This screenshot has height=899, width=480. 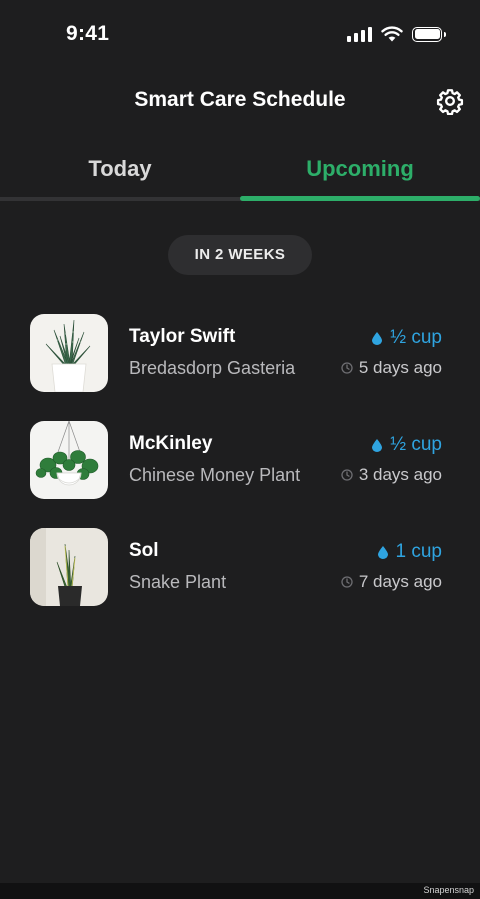 What do you see at coordinates (240, 99) in the screenshot?
I see `page-title: Smart Care Schedule` at bounding box center [240, 99].